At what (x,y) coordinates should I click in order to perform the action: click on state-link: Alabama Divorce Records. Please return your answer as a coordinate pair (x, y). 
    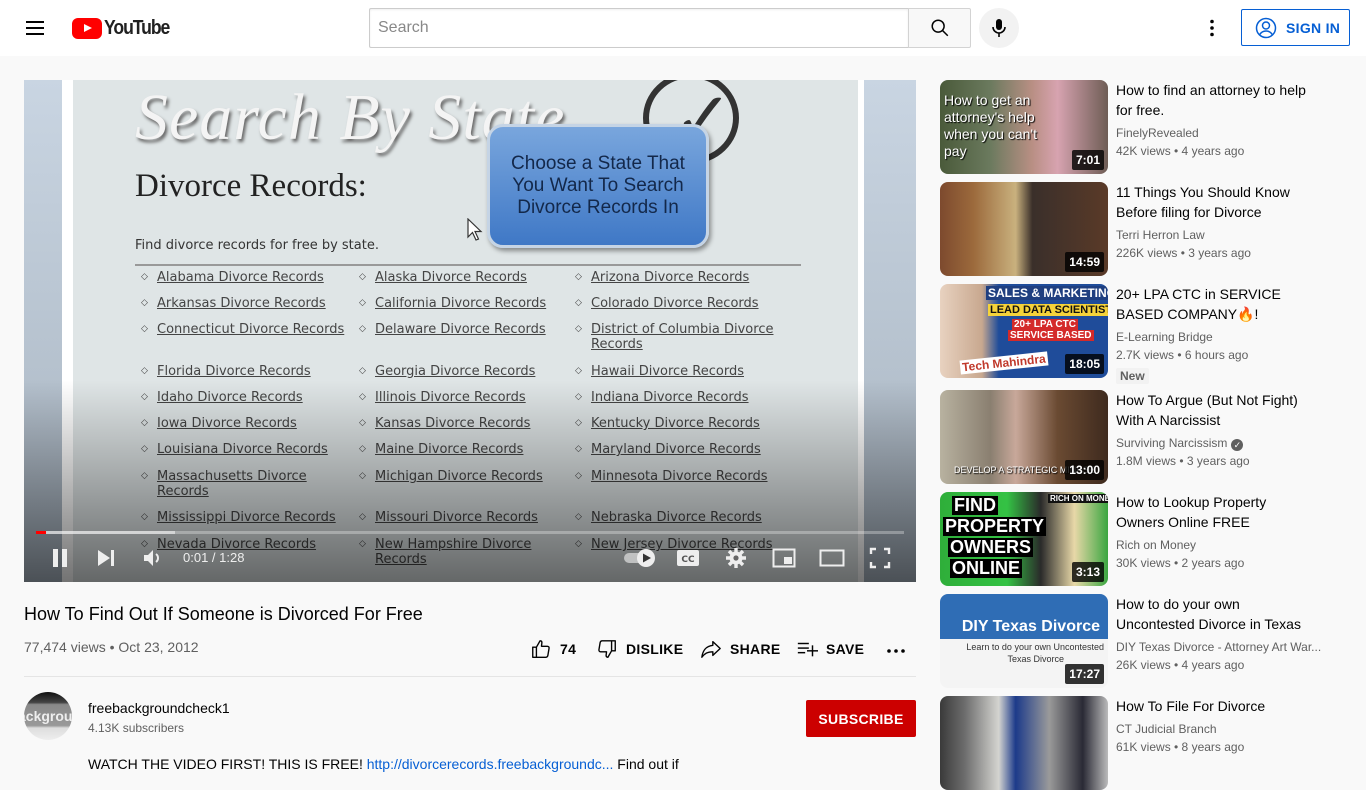
    Looking at the image, I should click on (248, 277).